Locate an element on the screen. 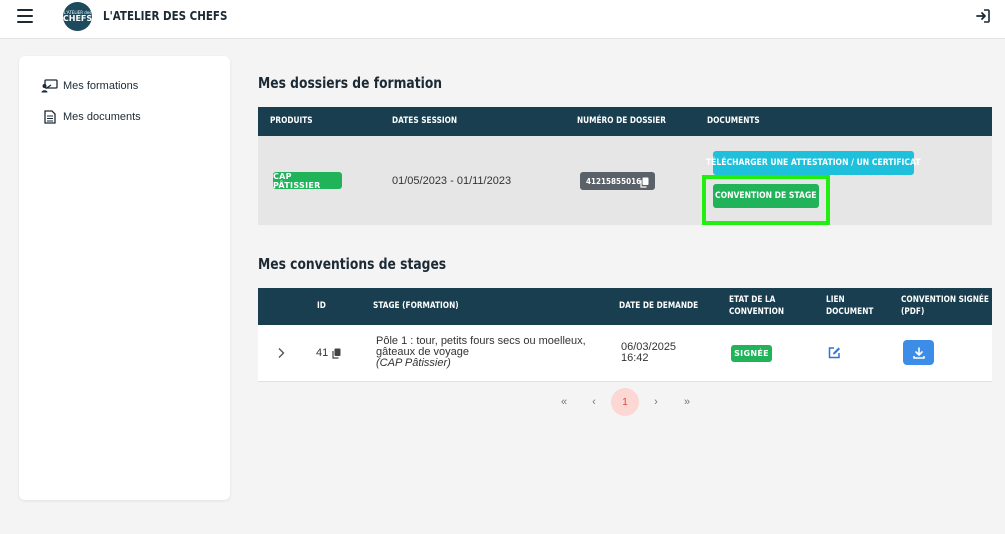 The width and height of the screenshot is (1005, 534). button-label: CONVENTION DE STAGE is located at coordinates (766, 196).